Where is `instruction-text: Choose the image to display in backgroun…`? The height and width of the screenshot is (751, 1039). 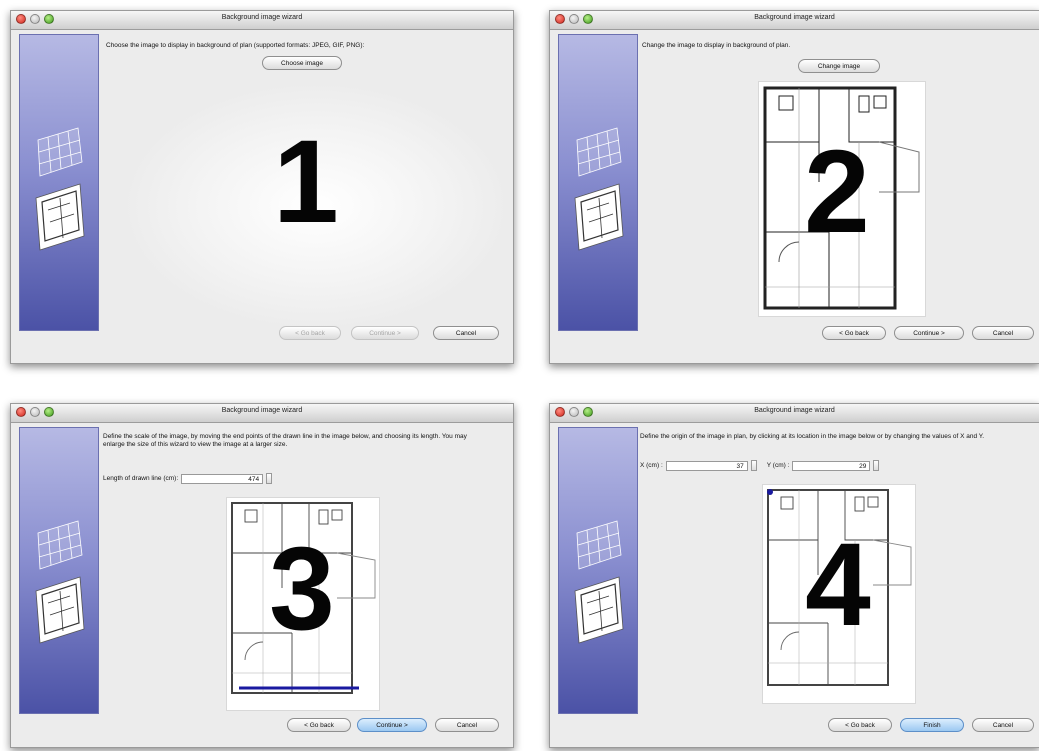 instruction-text: Choose the image to display in backgroun… is located at coordinates (235, 45).